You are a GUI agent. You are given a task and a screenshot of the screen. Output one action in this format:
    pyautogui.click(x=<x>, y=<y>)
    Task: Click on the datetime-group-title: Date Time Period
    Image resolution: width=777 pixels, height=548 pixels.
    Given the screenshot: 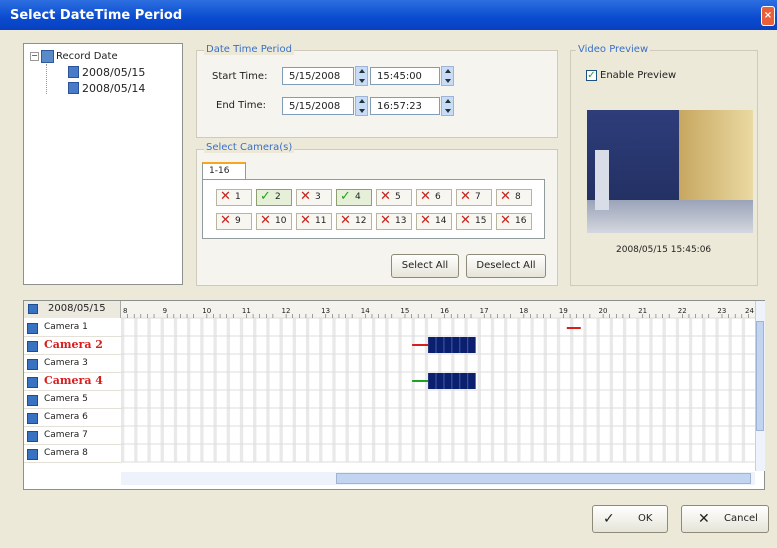 What is the action you would take?
    pyautogui.click(x=249, y=49)
    